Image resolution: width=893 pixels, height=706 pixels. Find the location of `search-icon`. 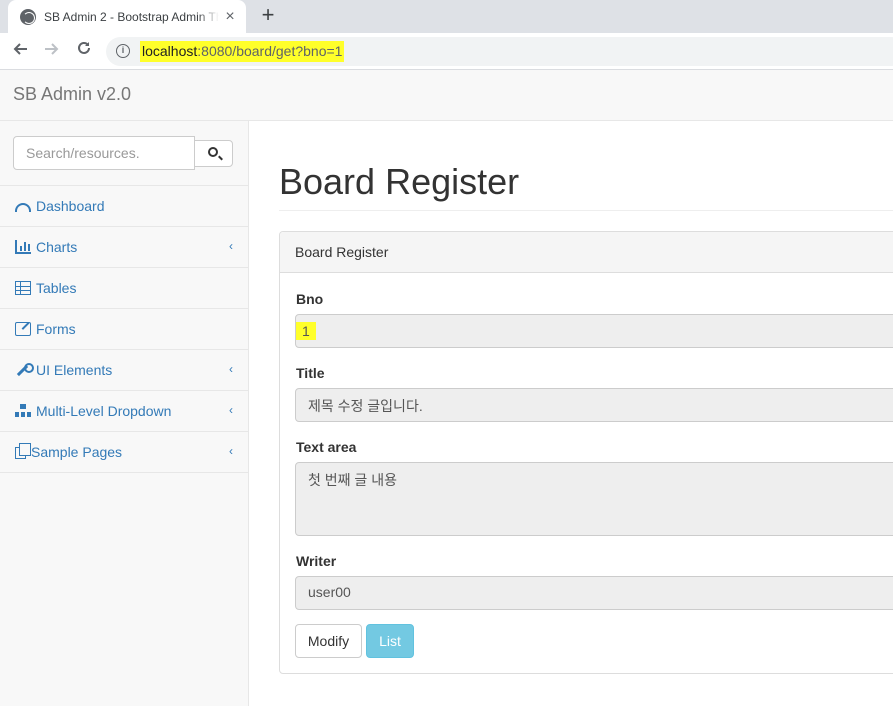

search-icon is located at coordinates (213, 152).